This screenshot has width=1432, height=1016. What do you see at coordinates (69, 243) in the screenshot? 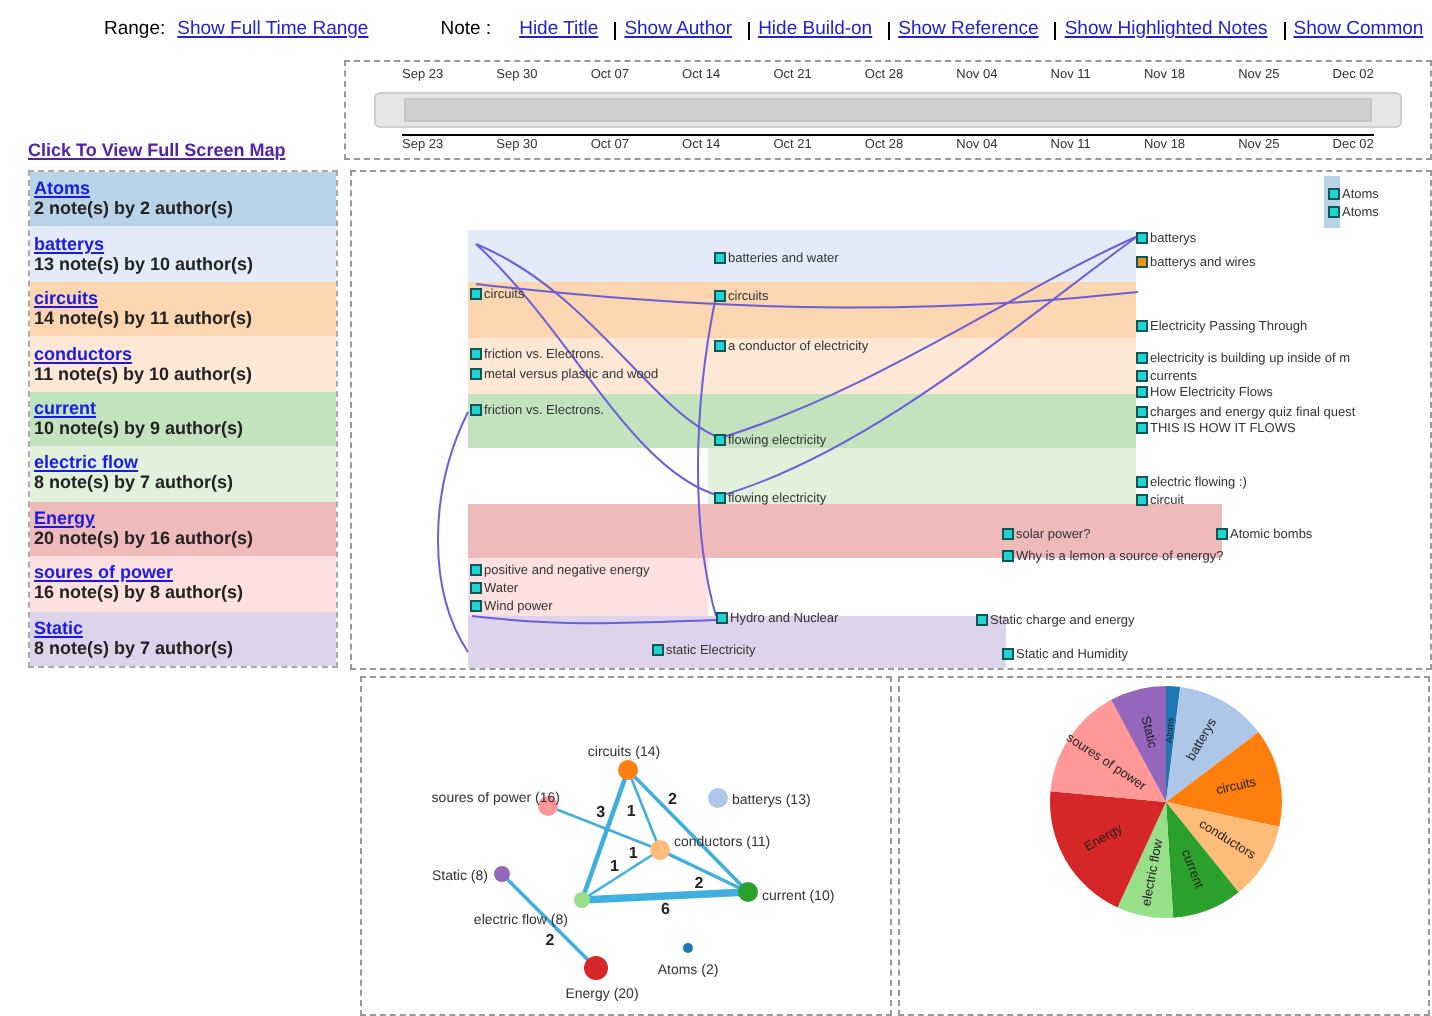
I see `topic-link: batterys` at bounding box center [69, 243].